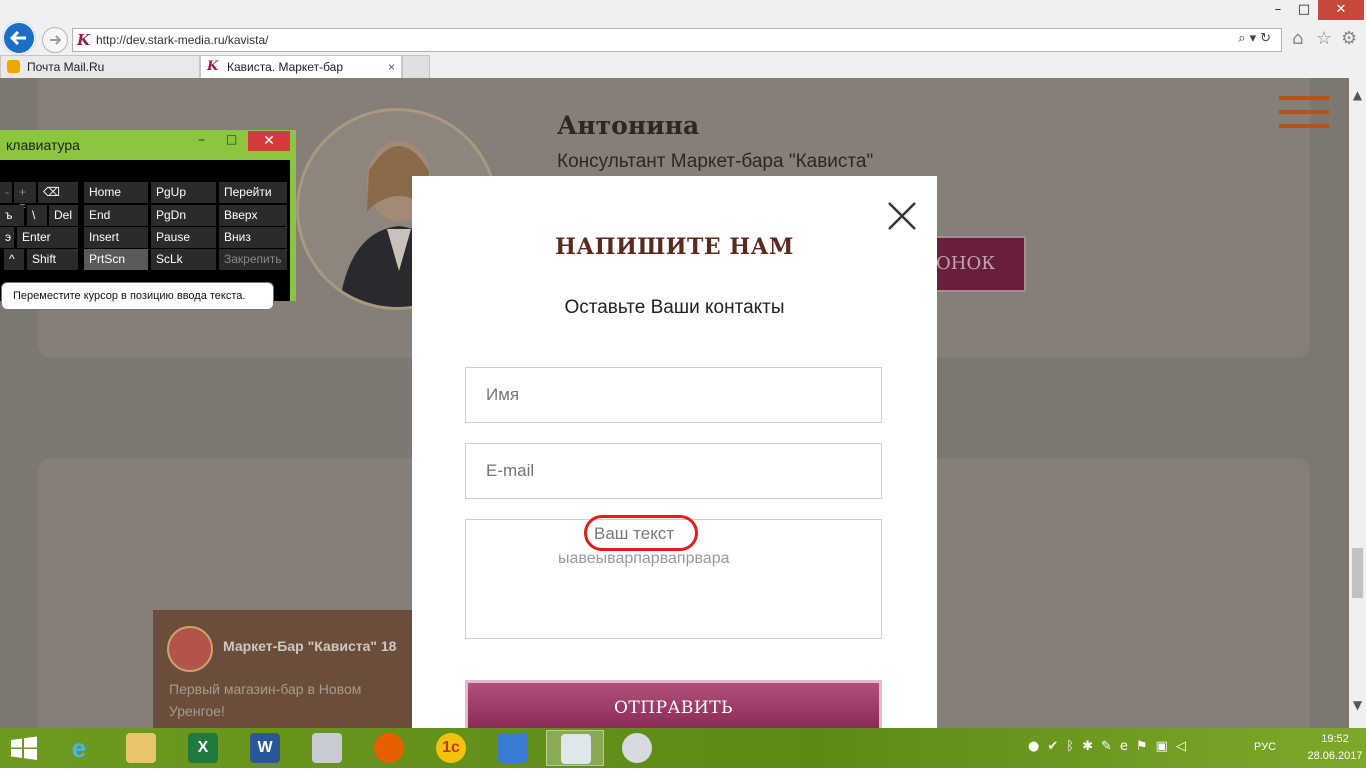 Image resolution: width=1366 pixels, height=772 pixels. I want to click on new-tab-button, so click(416, 66).